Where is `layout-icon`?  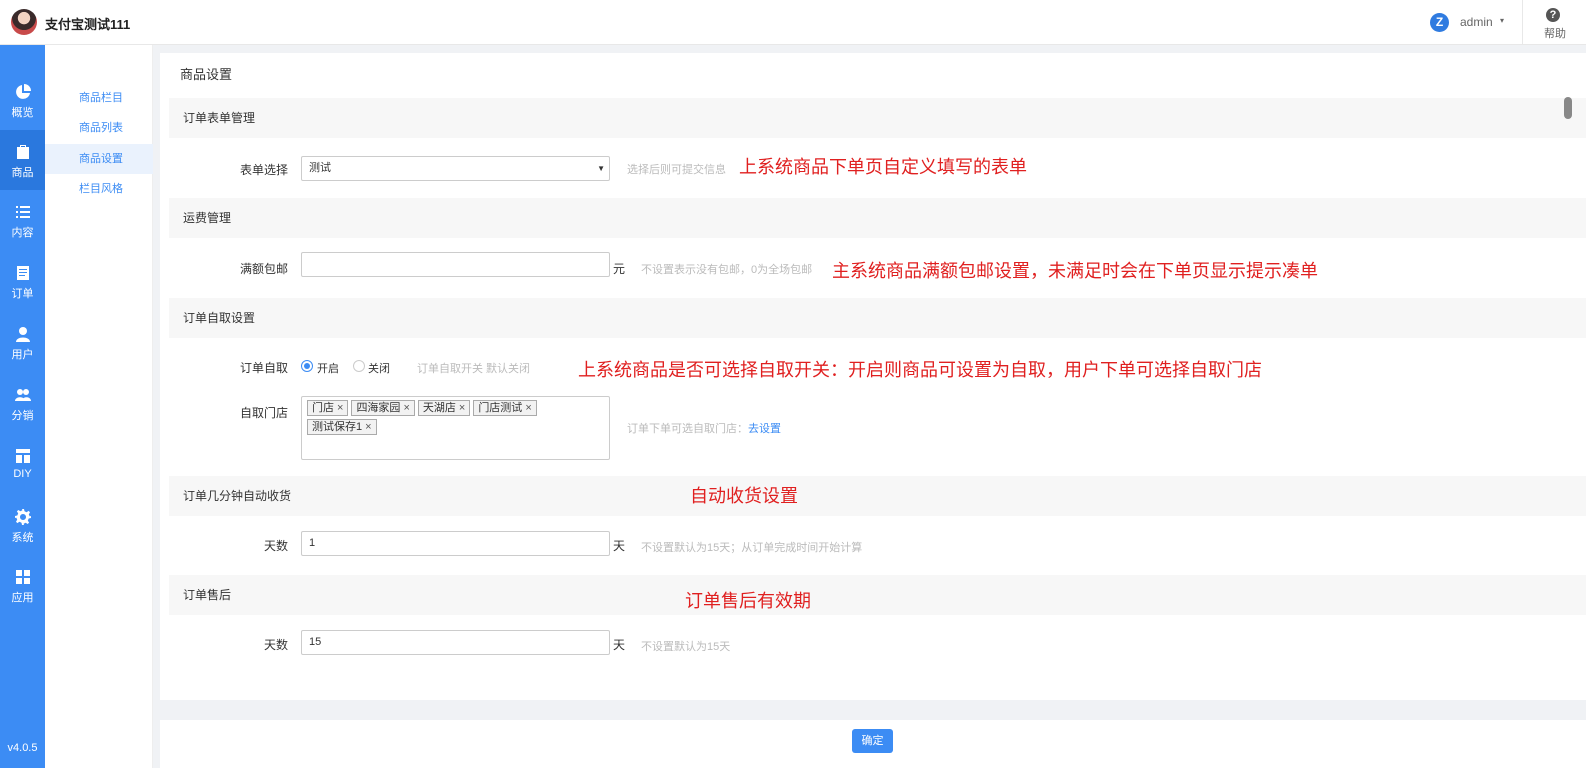
layout-icon is located at coordinates (22, 456).